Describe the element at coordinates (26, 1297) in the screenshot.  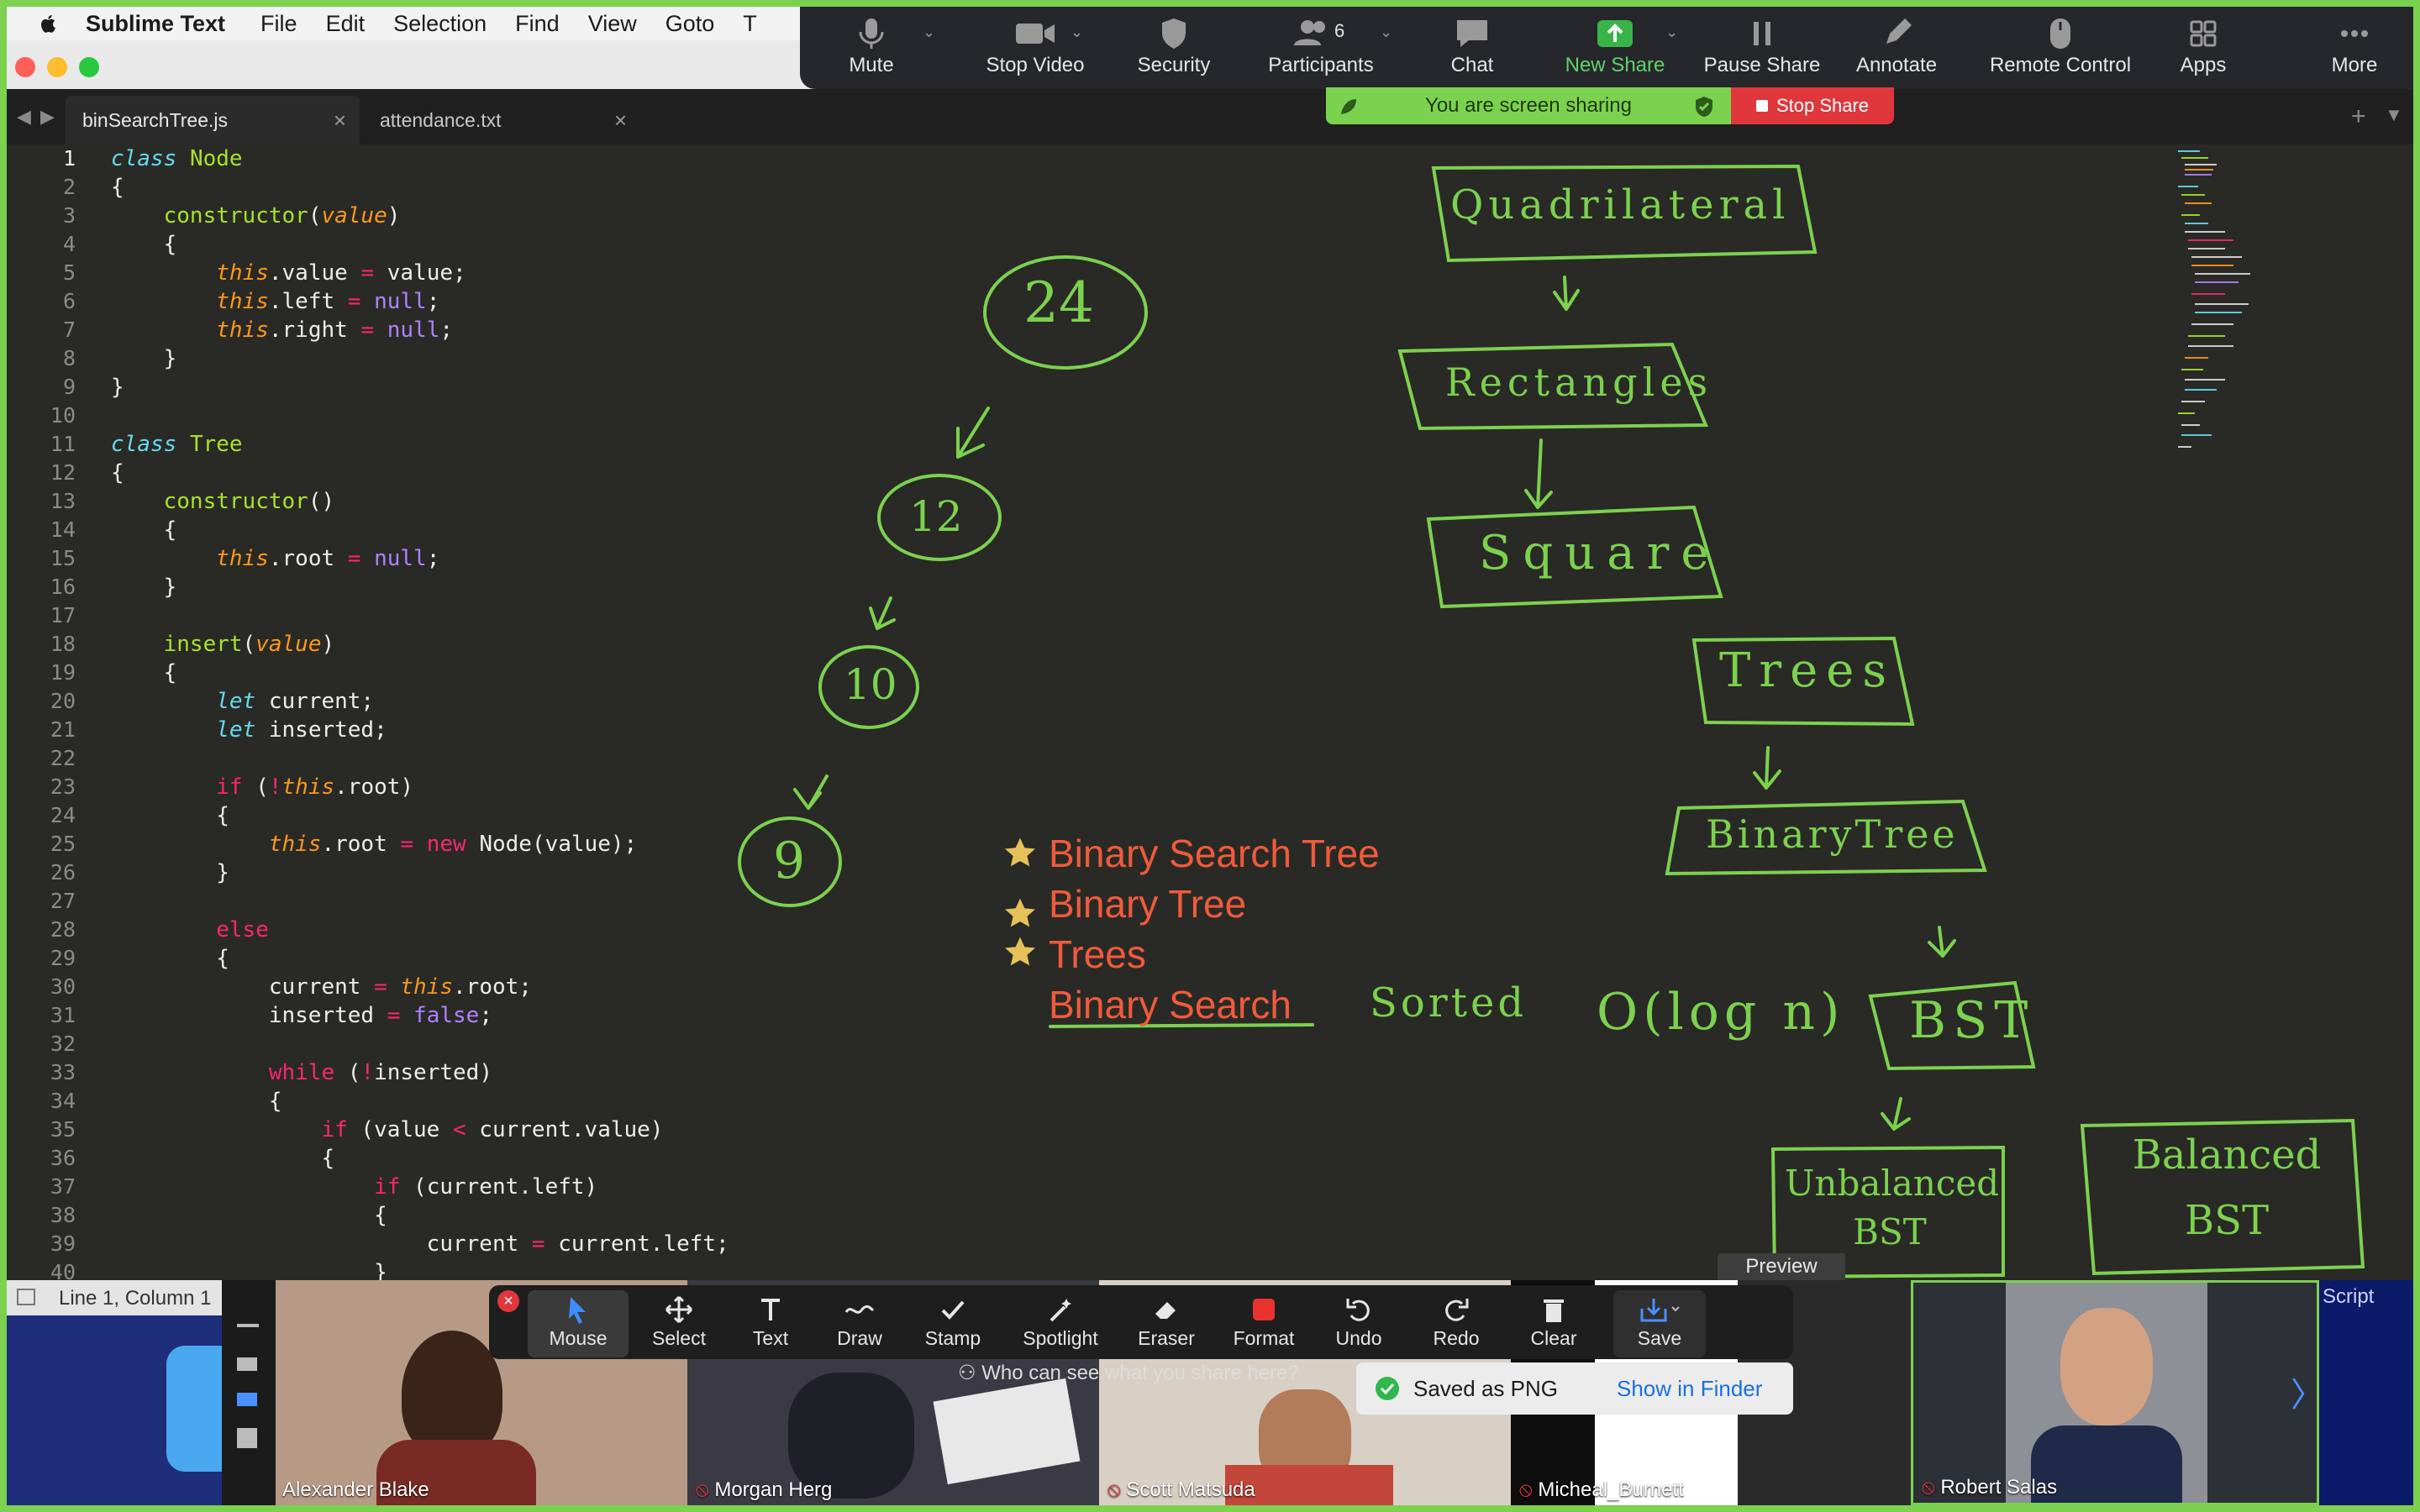
I see `panel-toggle-icon` at that location.